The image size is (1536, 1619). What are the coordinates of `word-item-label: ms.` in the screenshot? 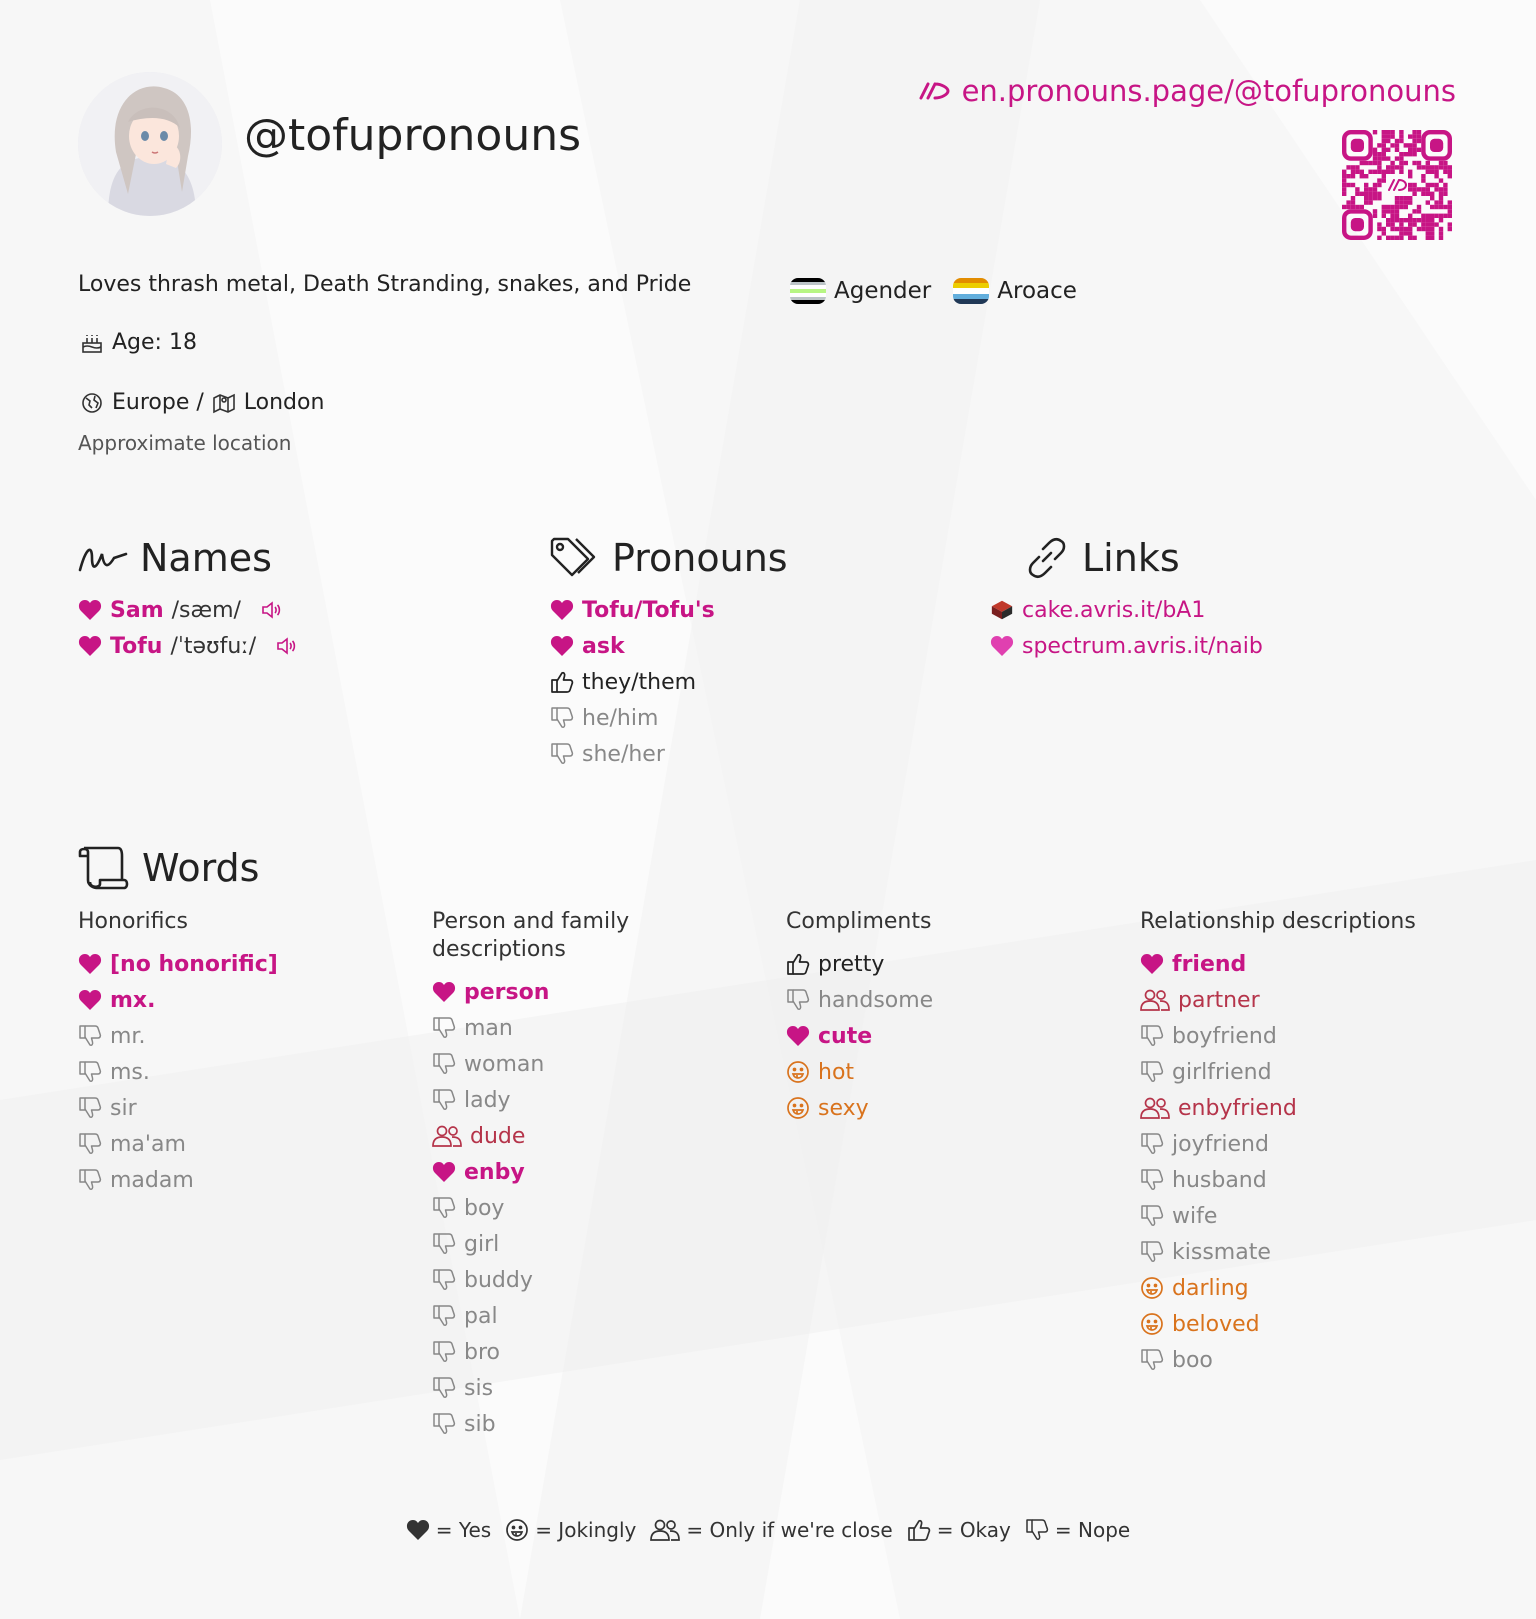 It's located at (130, 1072).